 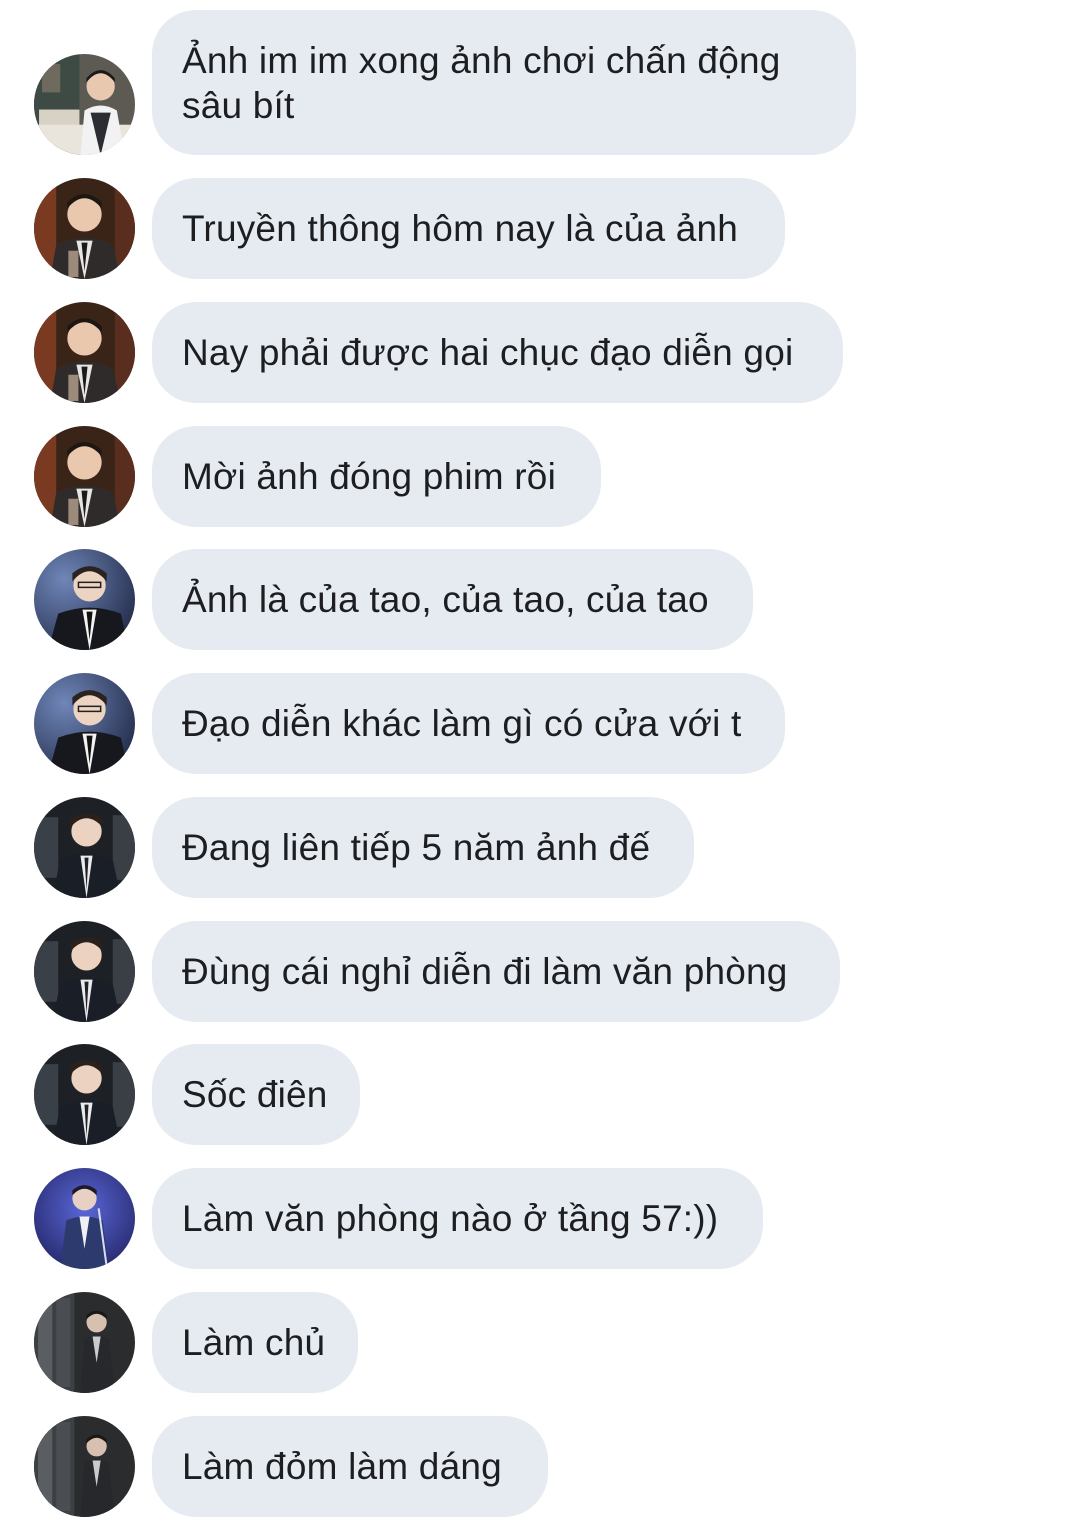 What do you see at coordinates (468, 723) in the screenshot?
I see `message-bubble: Đạo diễn khác làm gì có cửa với t` at bounding box center [468, 723].